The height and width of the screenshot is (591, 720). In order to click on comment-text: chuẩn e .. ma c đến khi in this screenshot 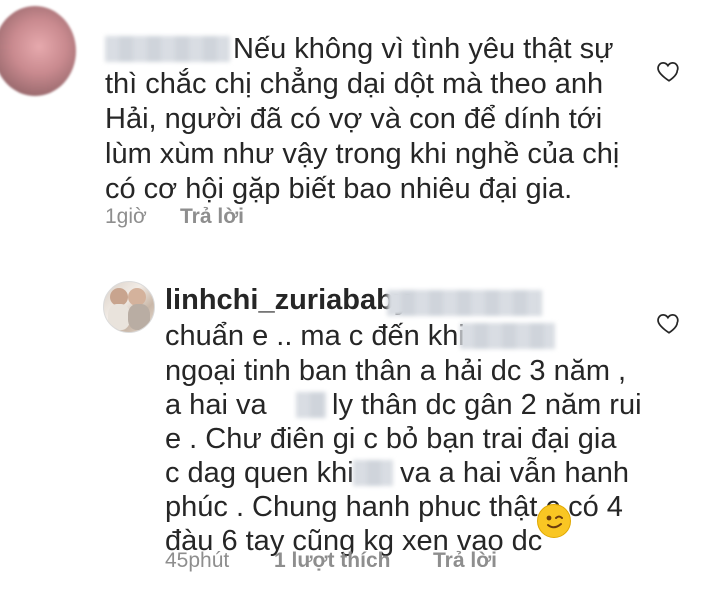, I will do `click(315, 336)`.